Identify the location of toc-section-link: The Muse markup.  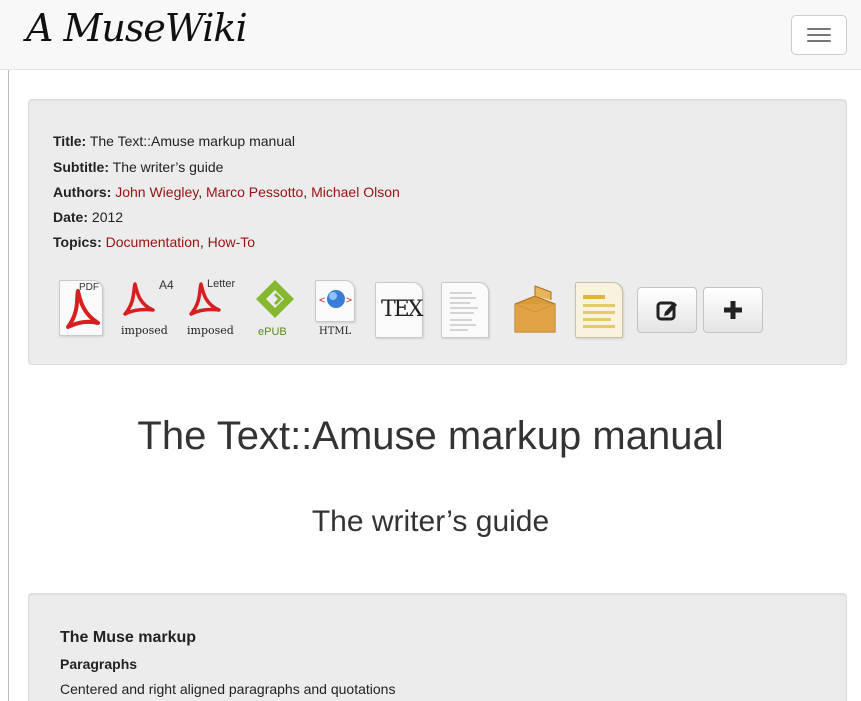
(128, 638).